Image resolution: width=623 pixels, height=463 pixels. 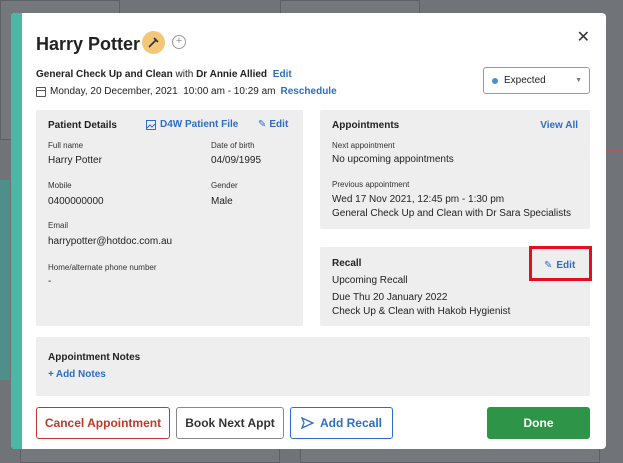 I want to click on alt-phone-value: -, so click(x=50, y=281).